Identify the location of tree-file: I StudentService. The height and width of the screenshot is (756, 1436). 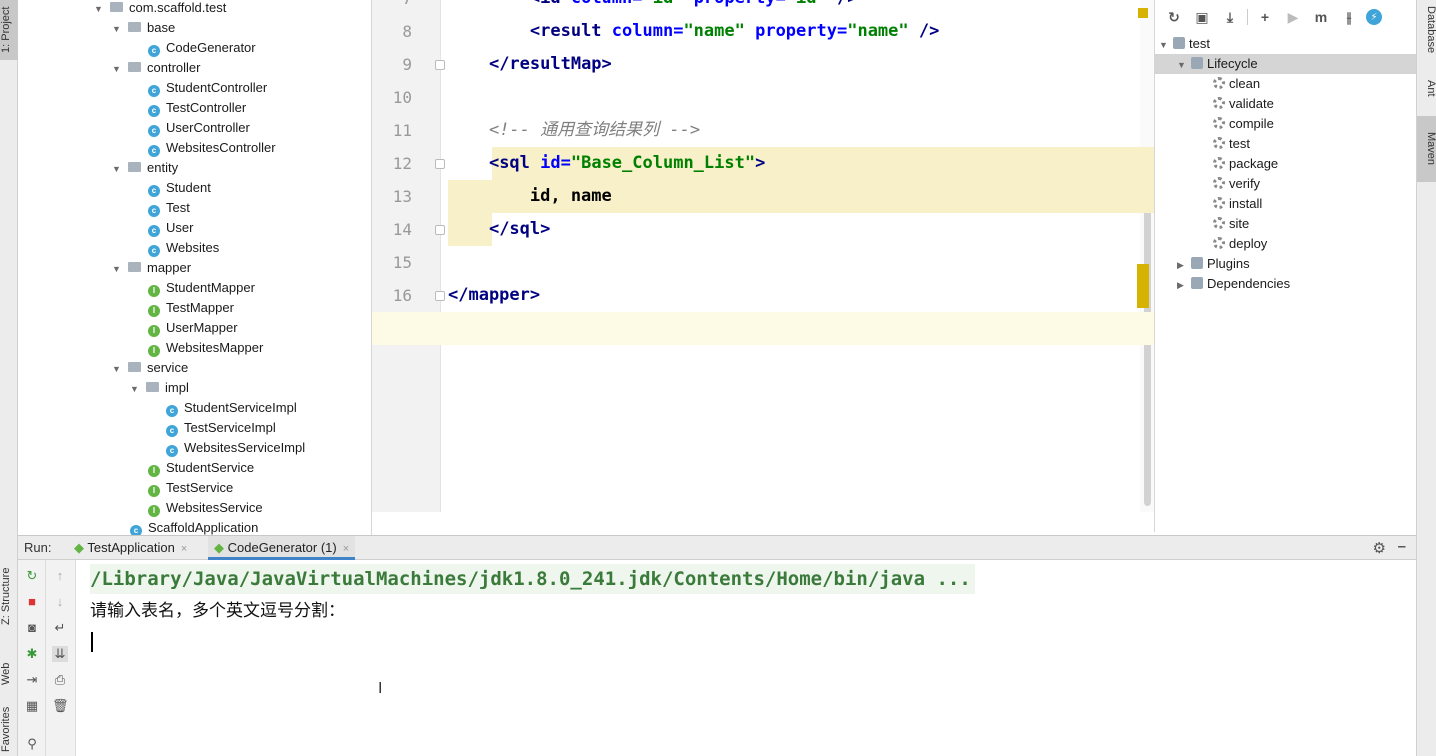
(201, 468).